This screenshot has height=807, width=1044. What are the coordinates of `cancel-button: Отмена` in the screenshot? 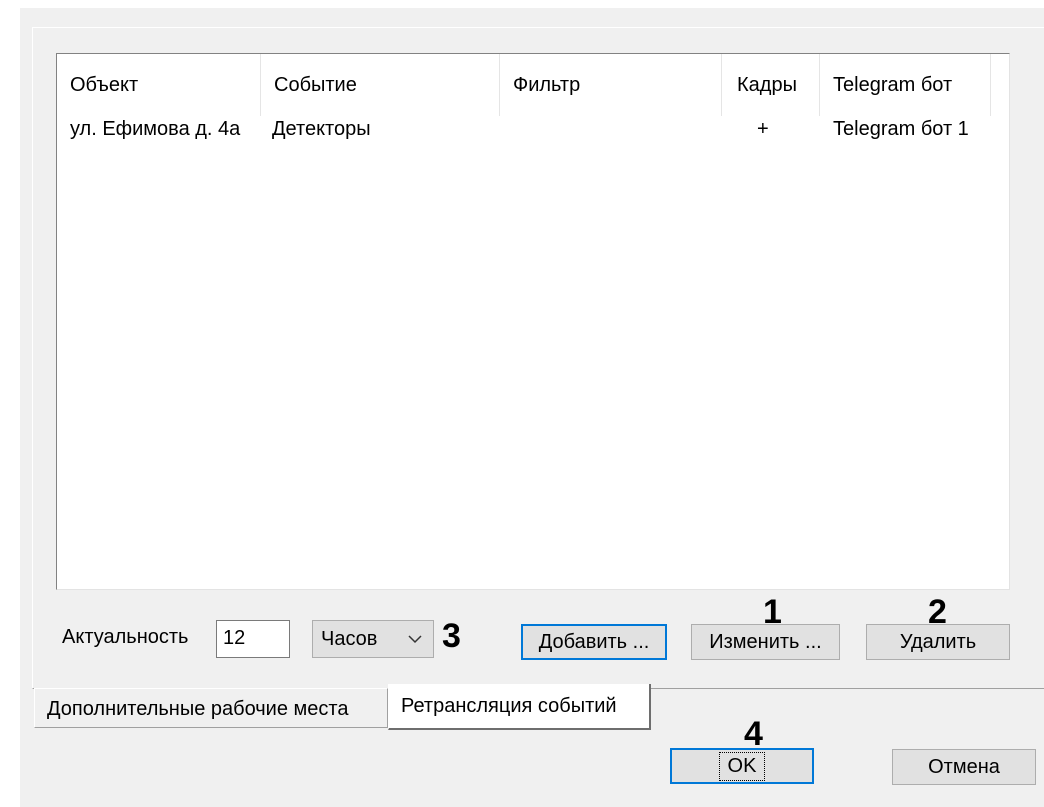 It's located at (964, 767).